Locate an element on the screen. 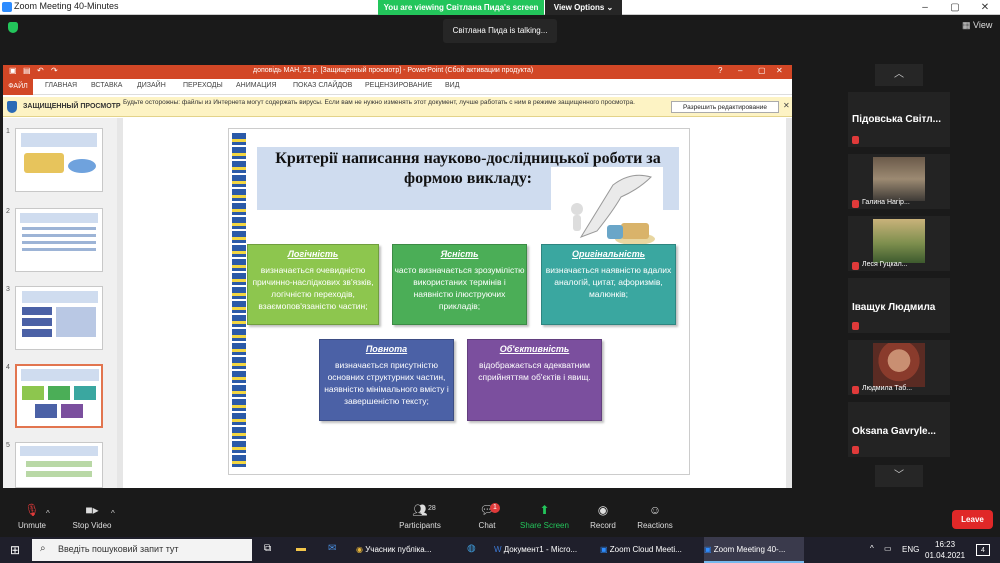 The width and height of the screenshot is (1000, 563). participants-icon: 👥︎ is located at coordinates (420, 510).